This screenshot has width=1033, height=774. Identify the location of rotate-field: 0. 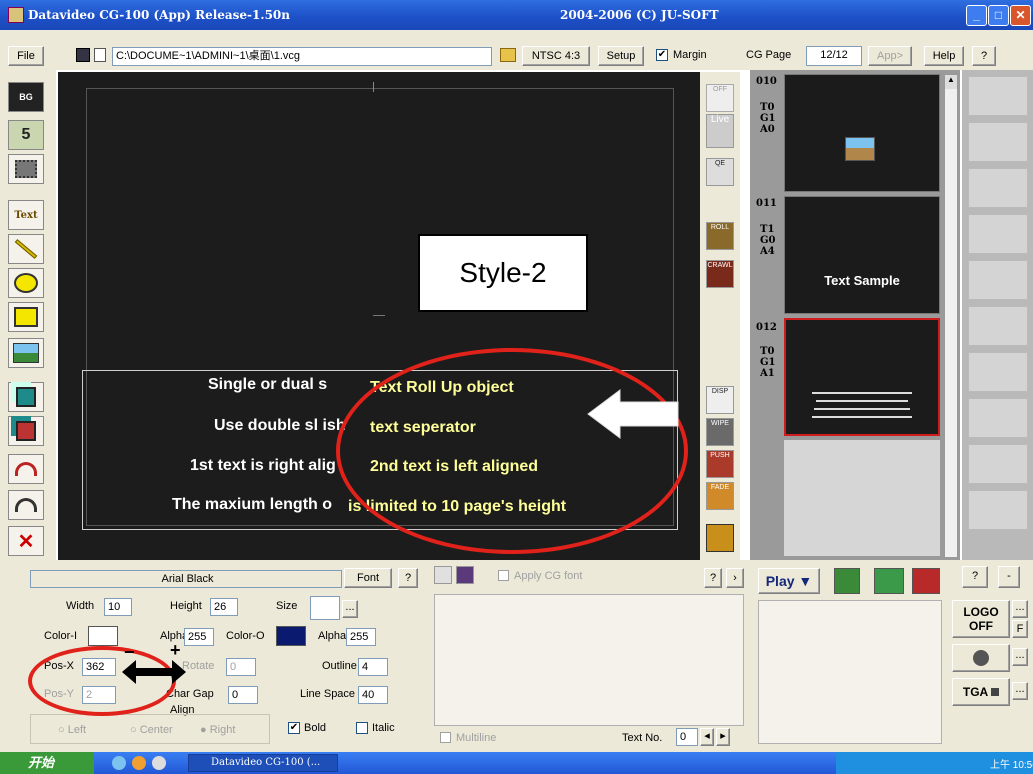
(241, 667).